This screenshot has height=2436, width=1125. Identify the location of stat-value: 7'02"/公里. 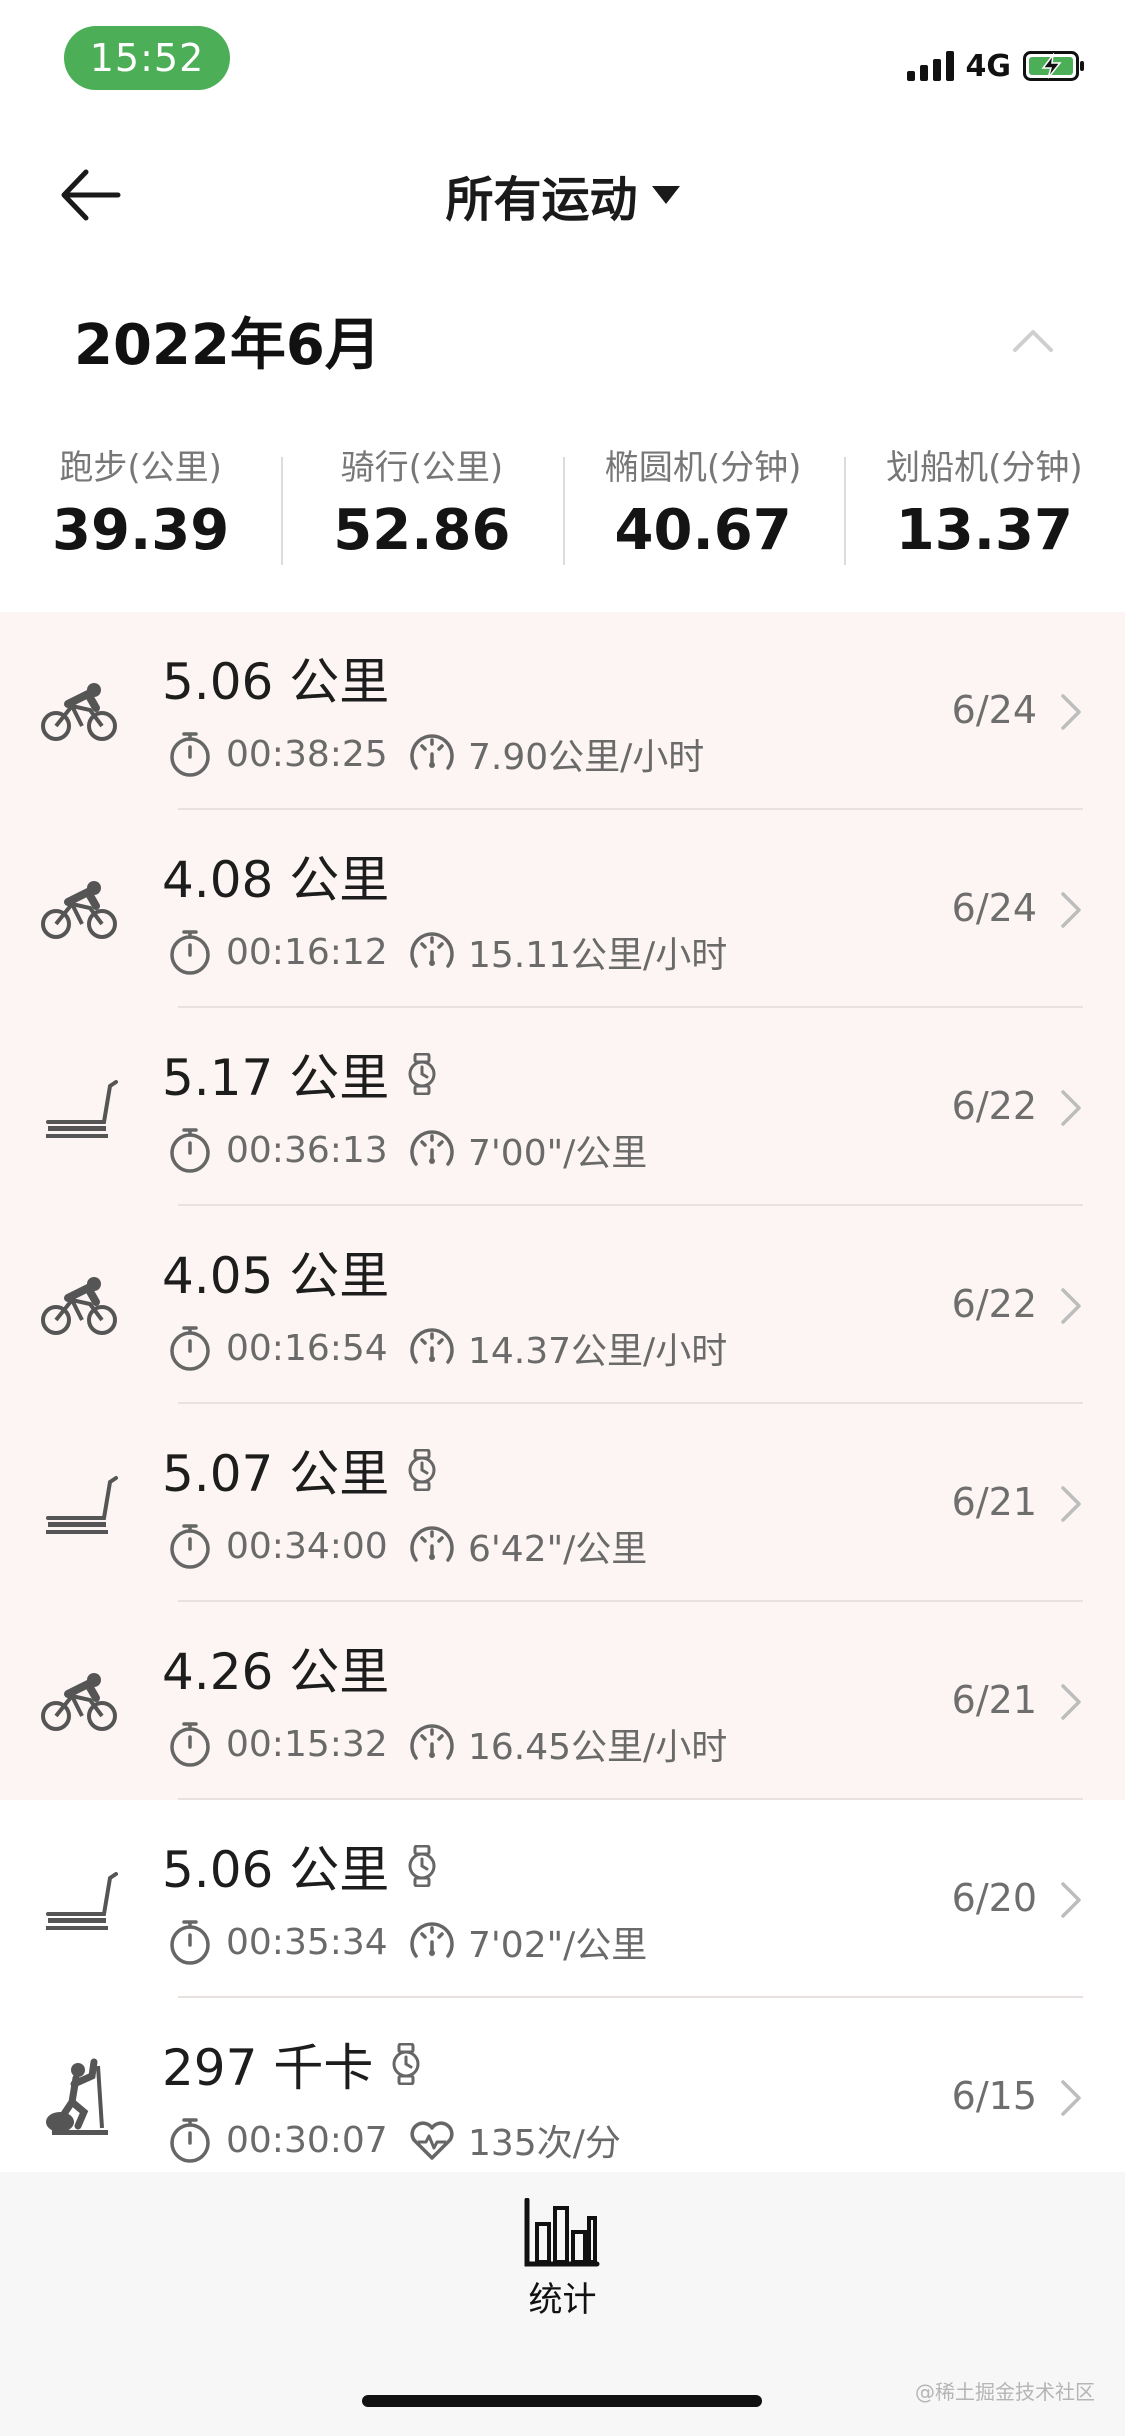
(558, 1945).